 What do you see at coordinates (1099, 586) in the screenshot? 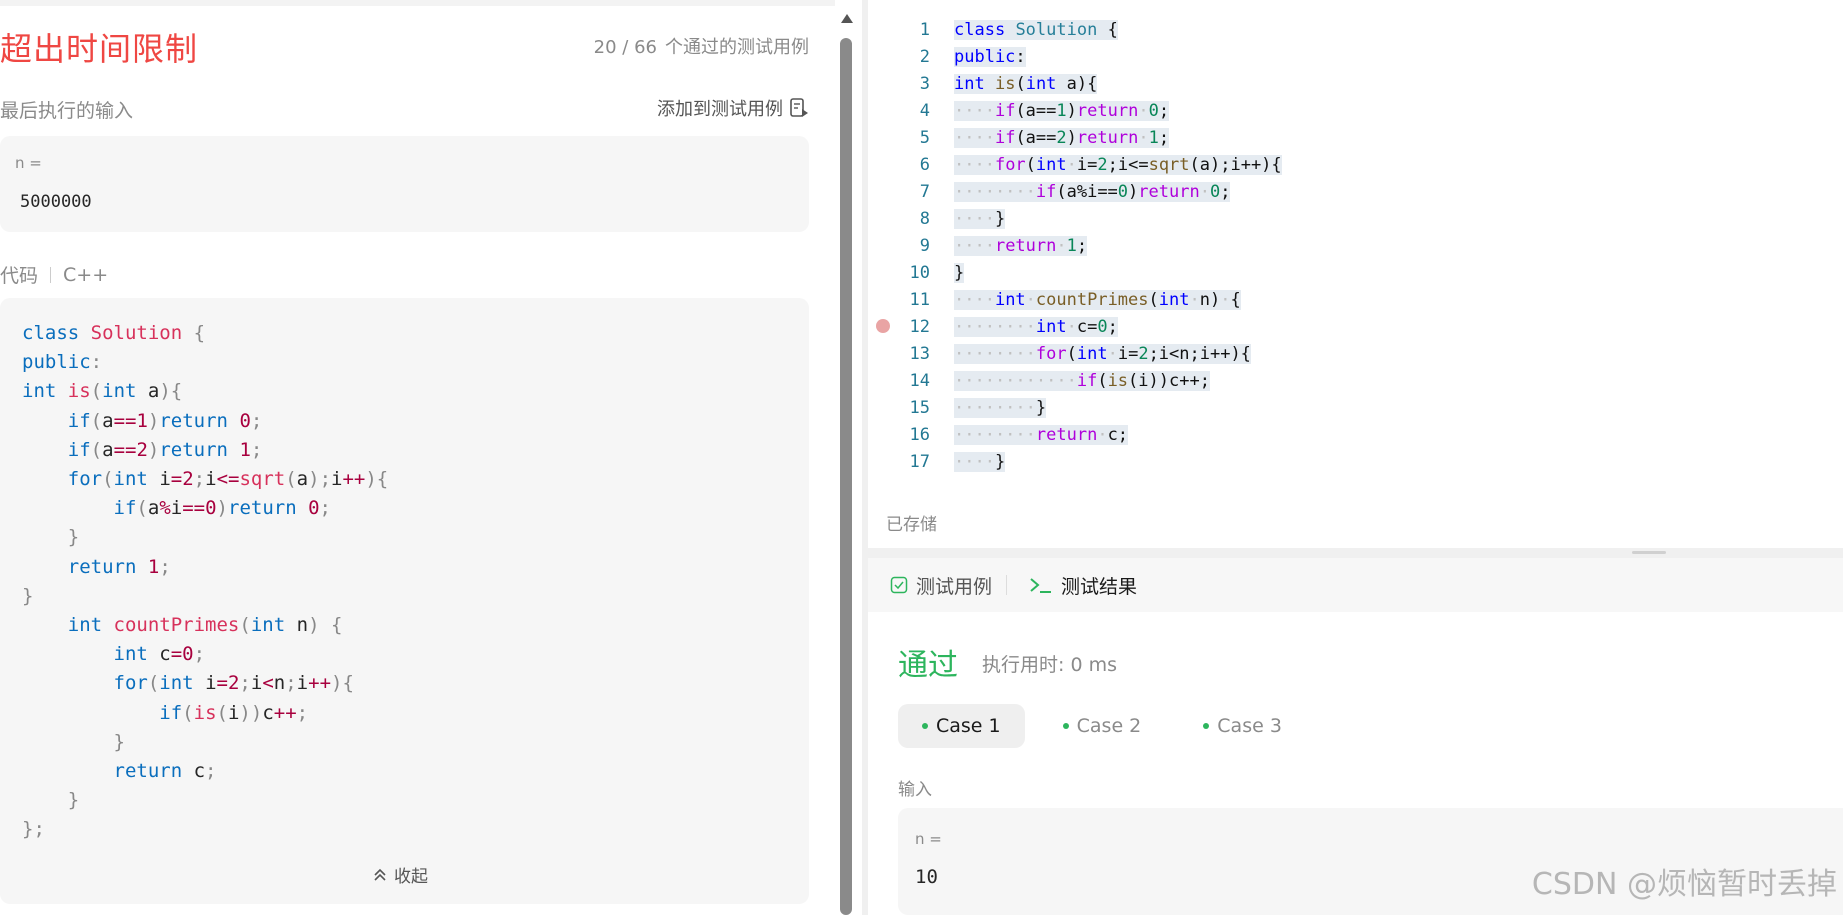
I see `tab-test-result-label: 测试结果` at bounding box center [1099, 586].